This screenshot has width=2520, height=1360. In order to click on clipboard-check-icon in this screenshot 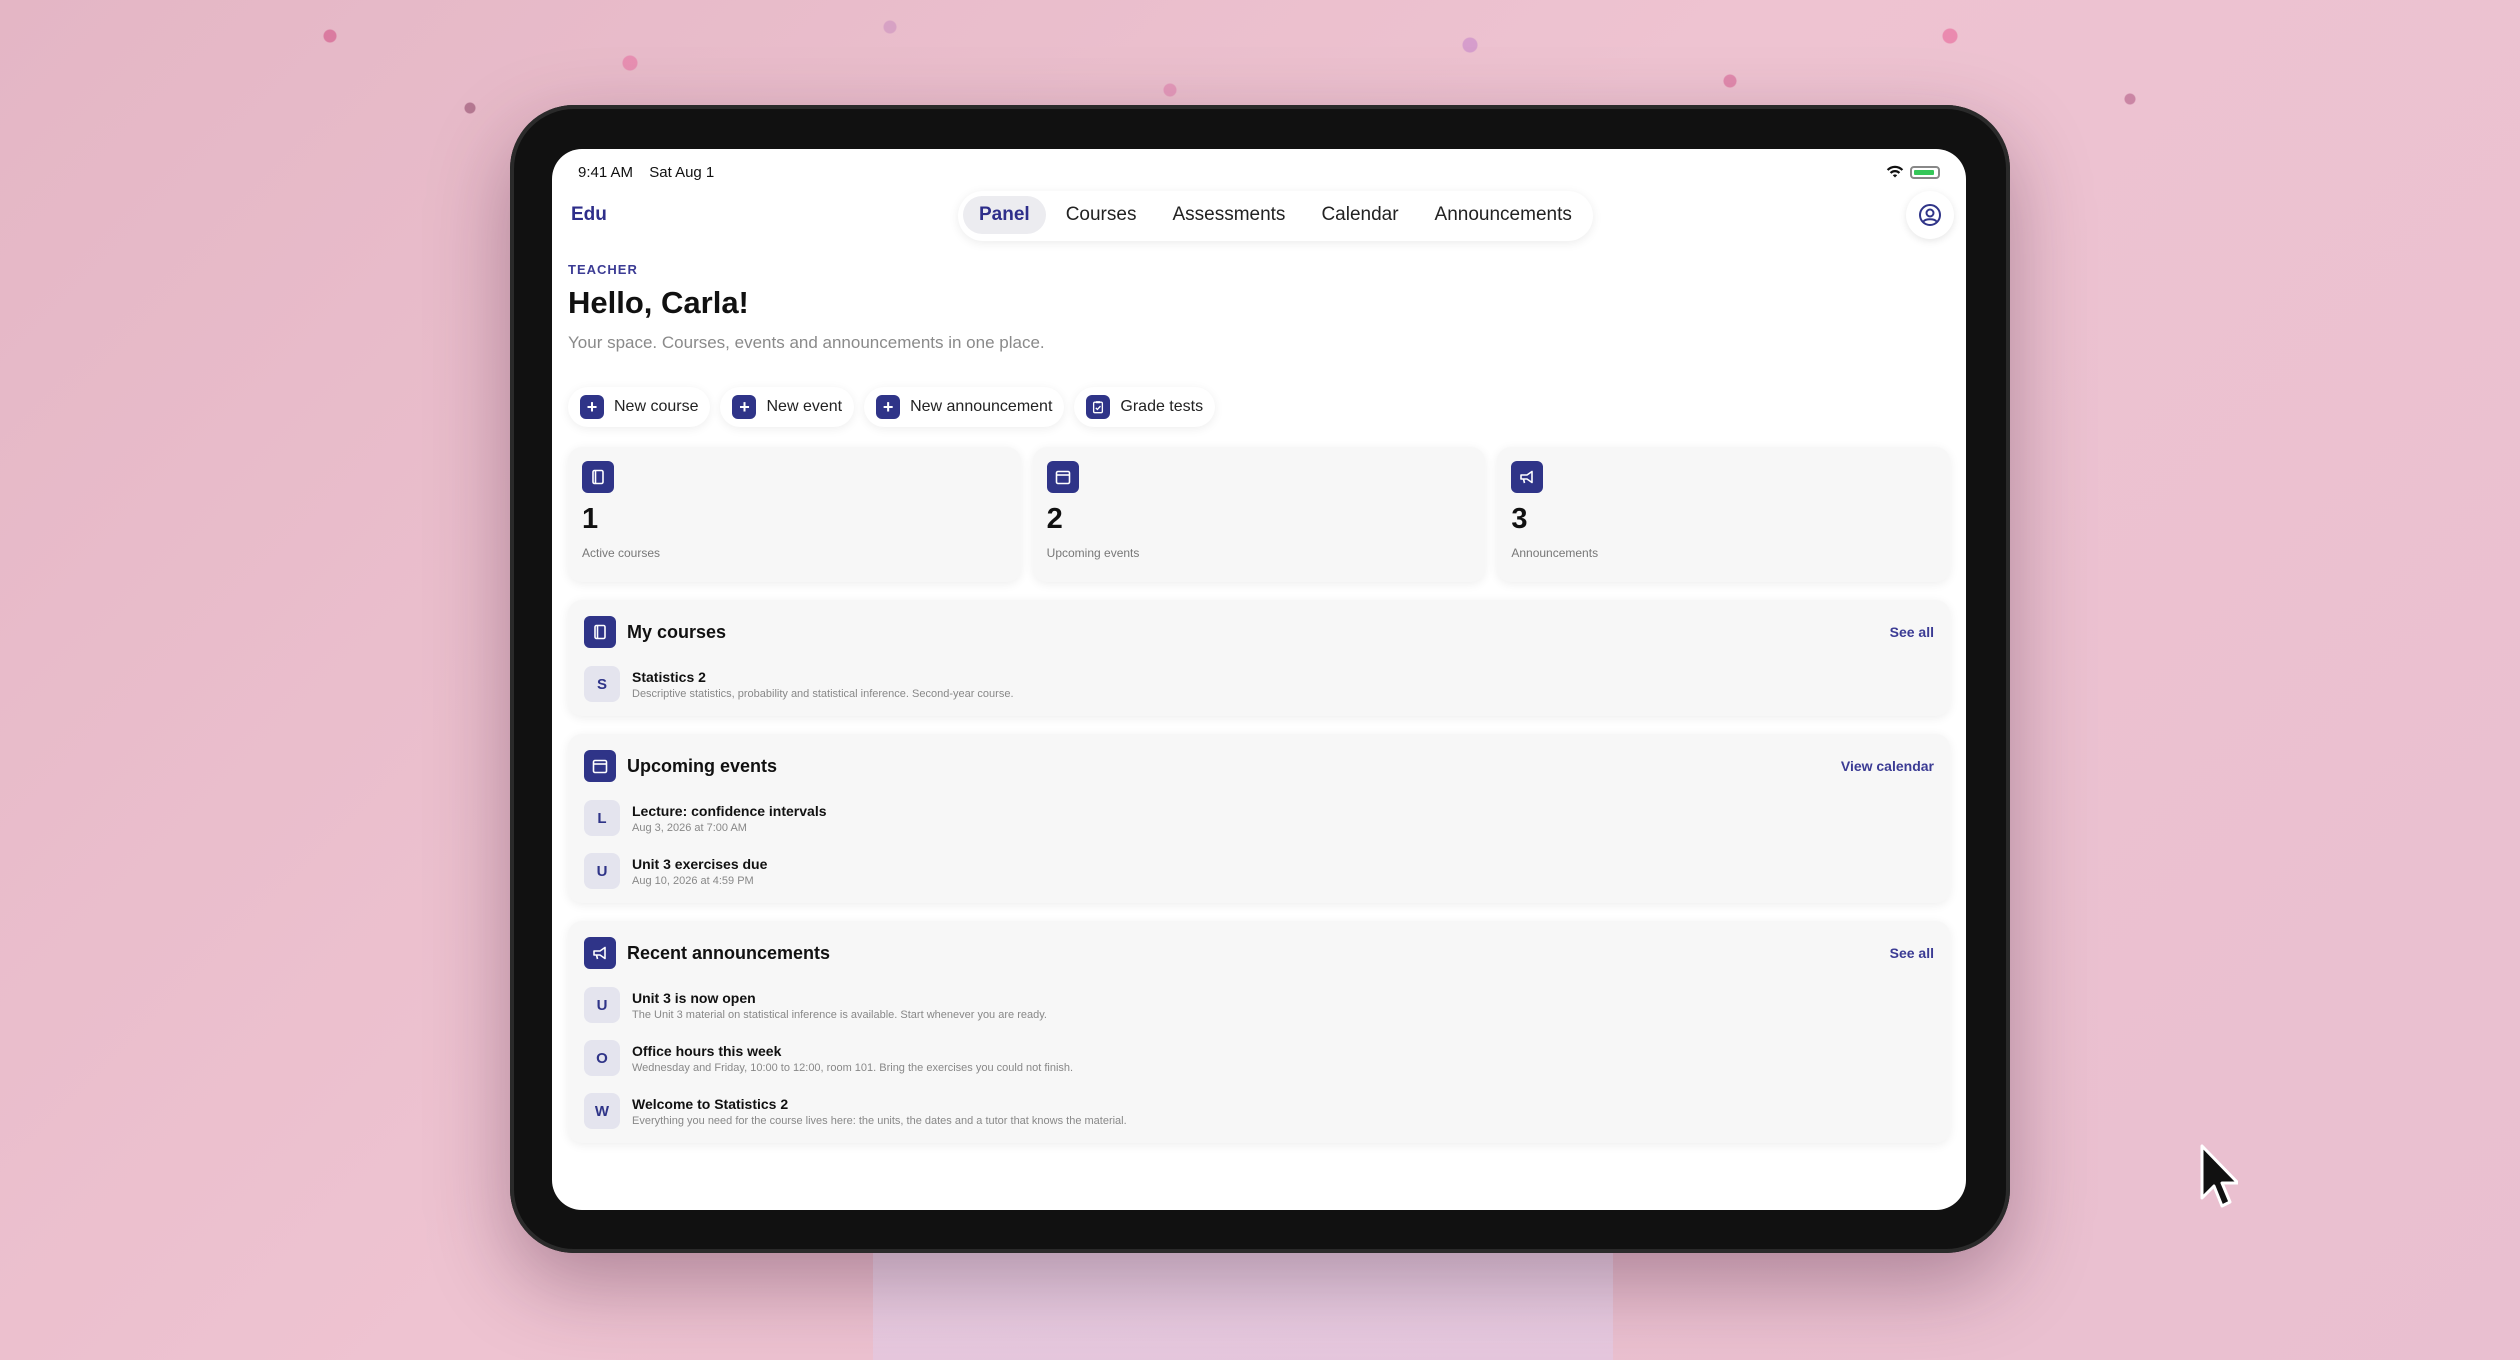, I will do `click(1098, 407)`.